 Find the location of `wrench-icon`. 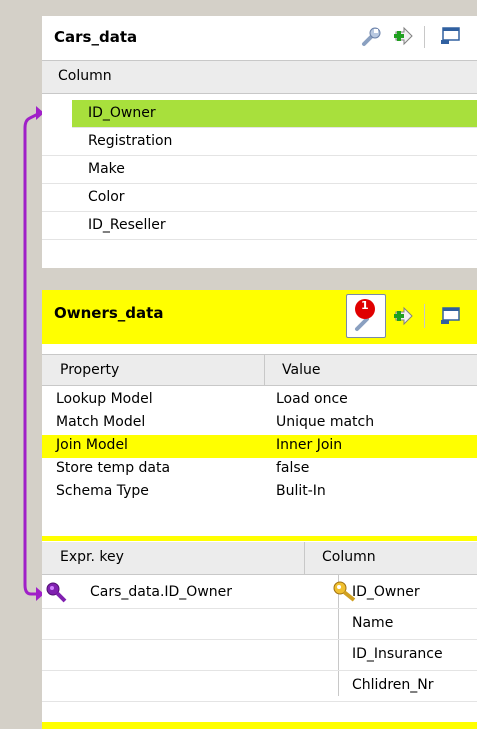

wrench-icon is located at coordinates (371, 37).